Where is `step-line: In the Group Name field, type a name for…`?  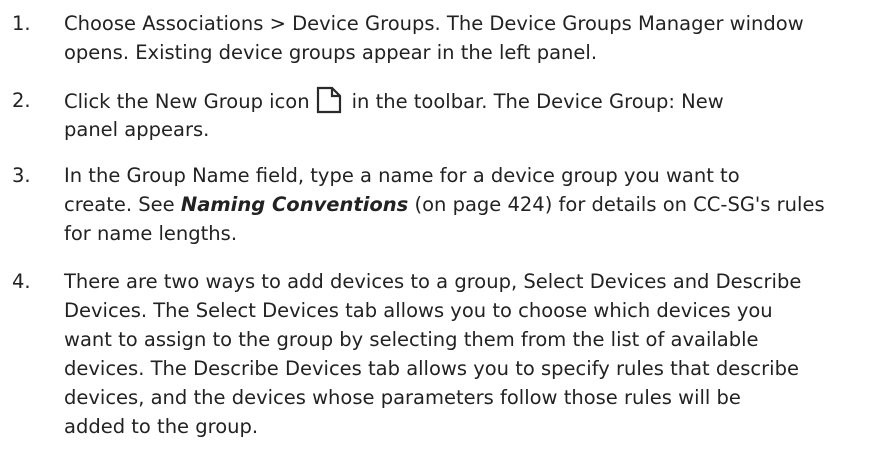
step-line: In the Group Name field, type a name for… is located at coordinates (402, 175).